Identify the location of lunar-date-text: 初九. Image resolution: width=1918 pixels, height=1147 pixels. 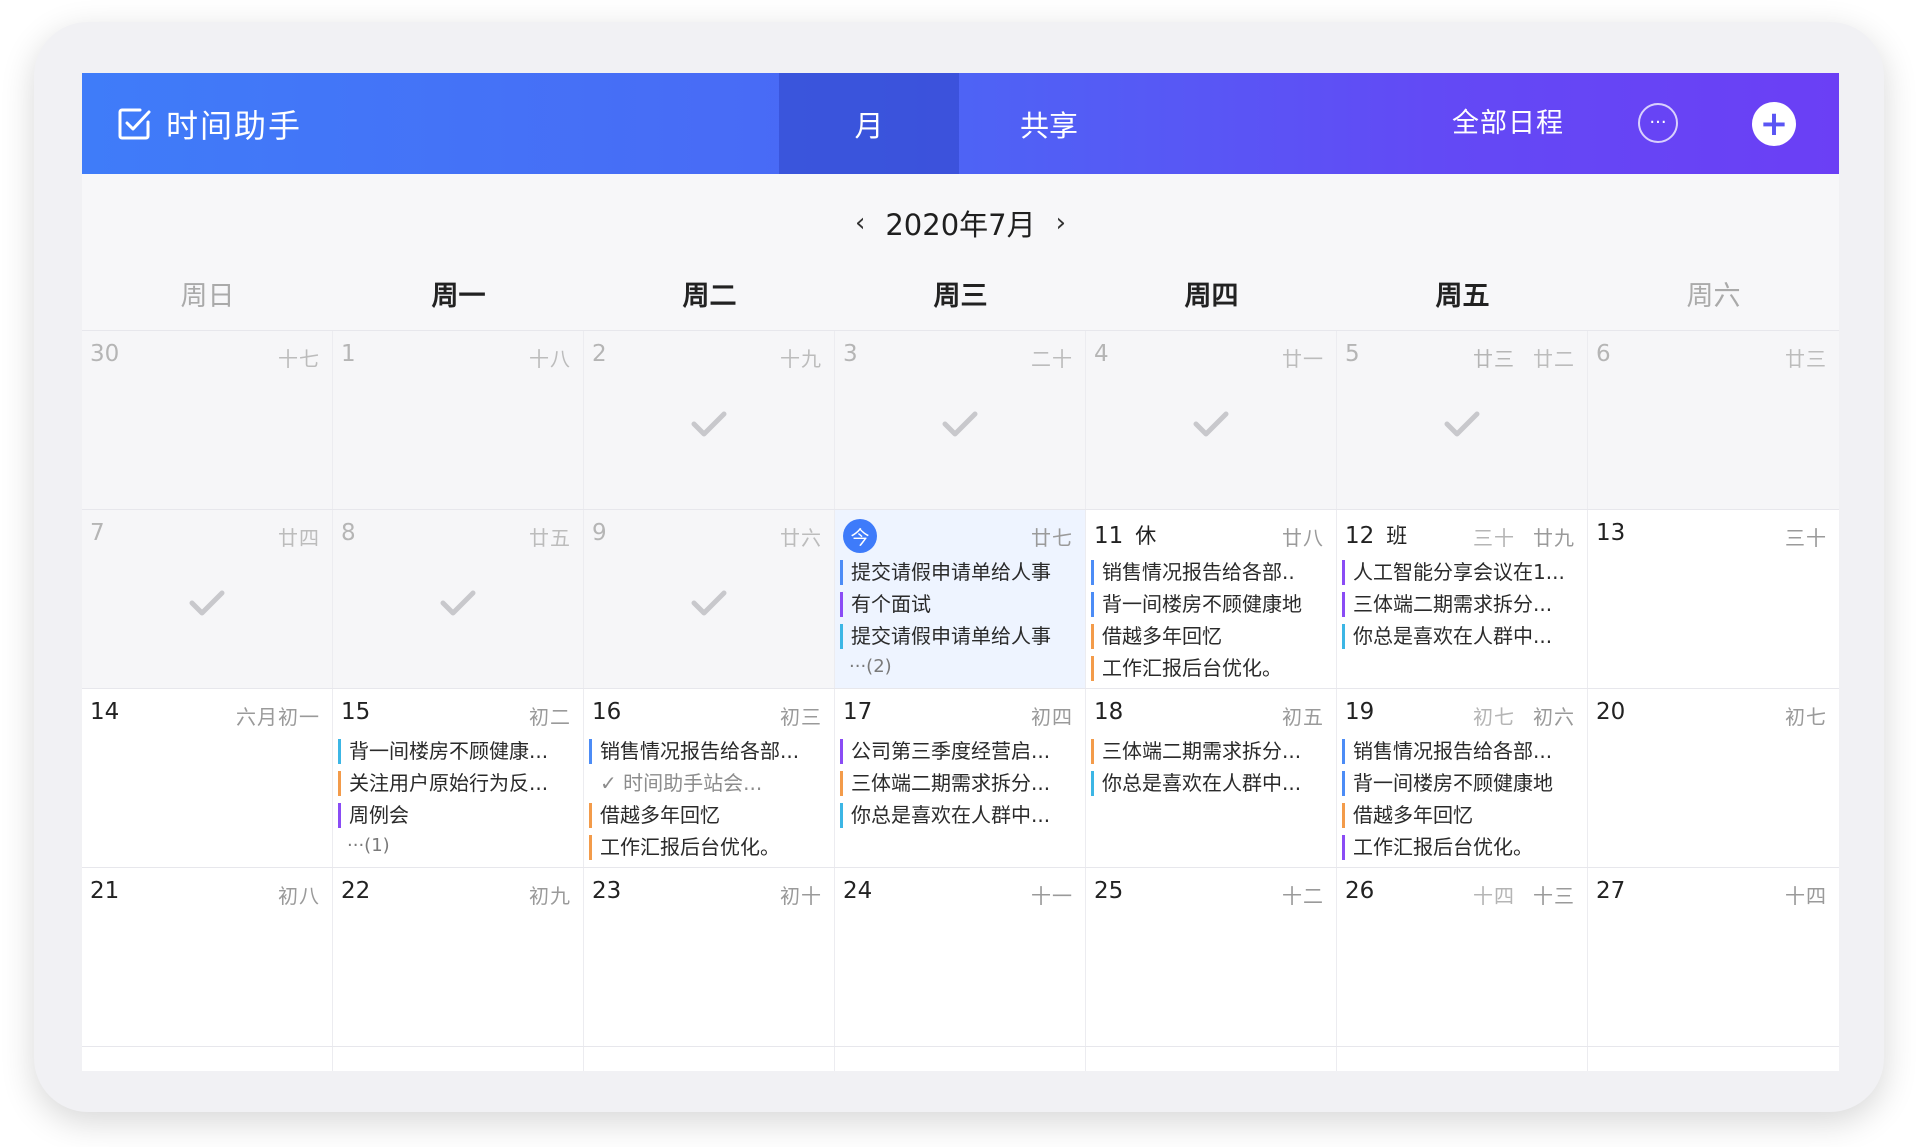
(550, 896).